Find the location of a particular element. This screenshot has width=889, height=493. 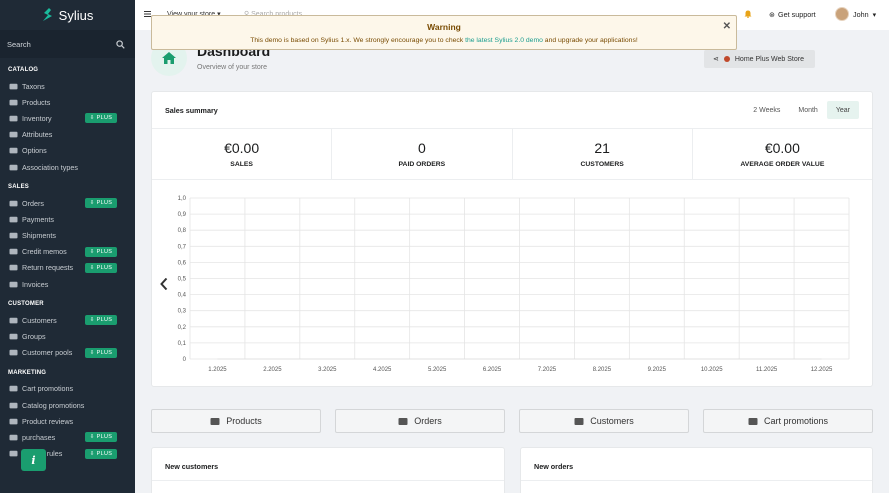

quick-link-customers: Customers is located at coordinates (604, 421).